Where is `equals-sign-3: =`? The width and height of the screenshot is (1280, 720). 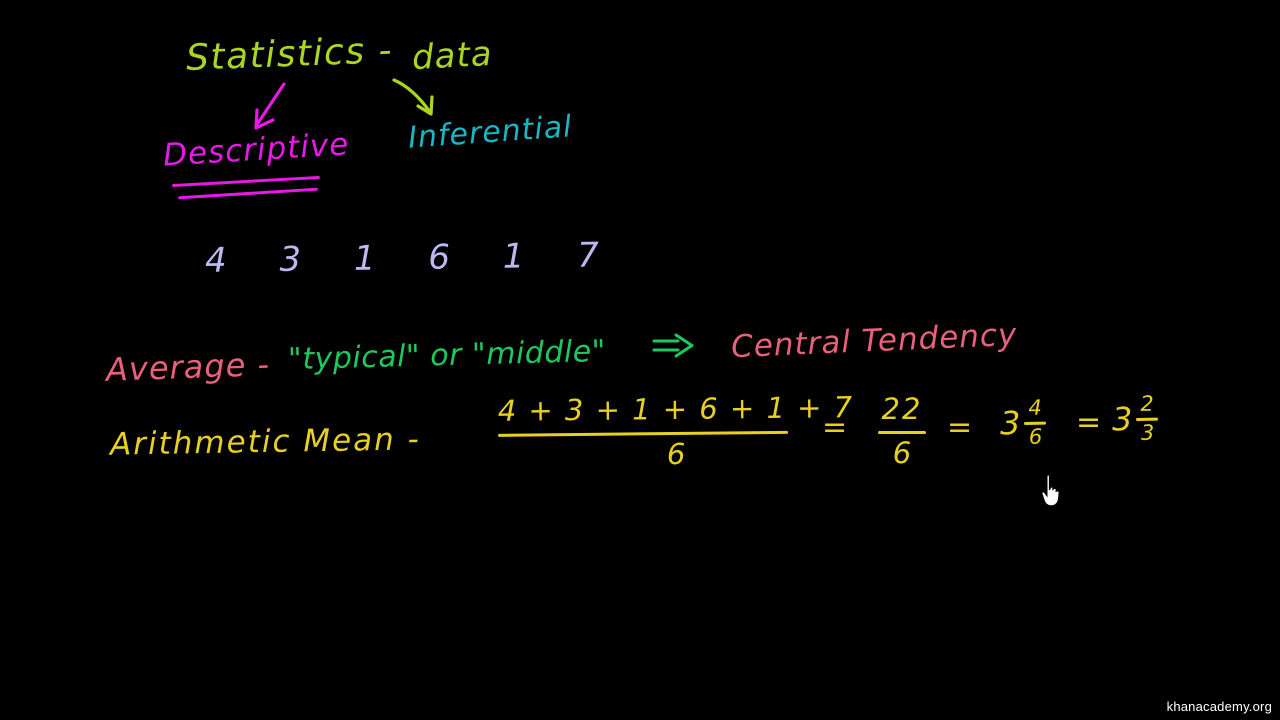 equals-sign-3: = is located at coordinates (1089, 422).